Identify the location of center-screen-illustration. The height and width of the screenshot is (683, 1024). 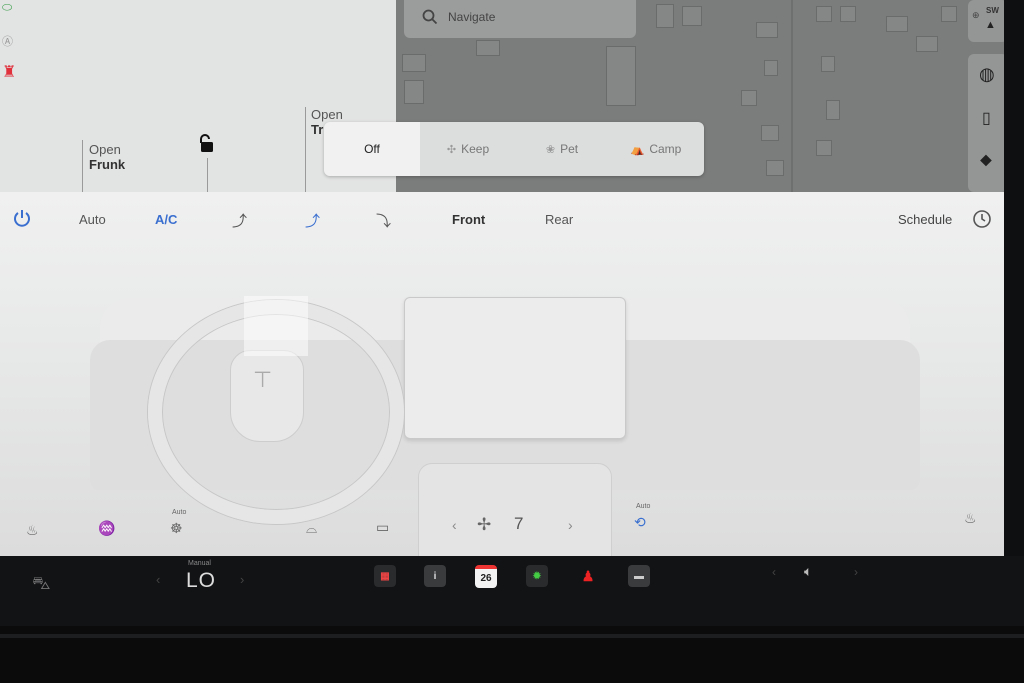
(515, 368).